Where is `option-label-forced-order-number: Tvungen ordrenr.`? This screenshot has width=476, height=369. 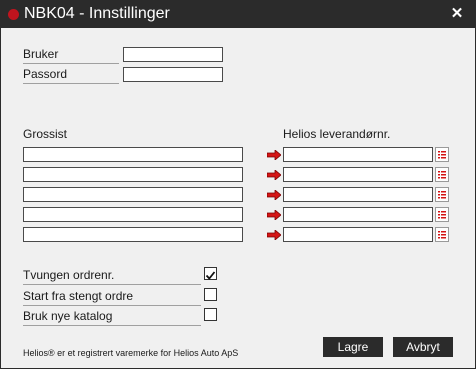 option-label-forced-order-number: Tvungen ordrenr. is located at coordinates (112, 276).